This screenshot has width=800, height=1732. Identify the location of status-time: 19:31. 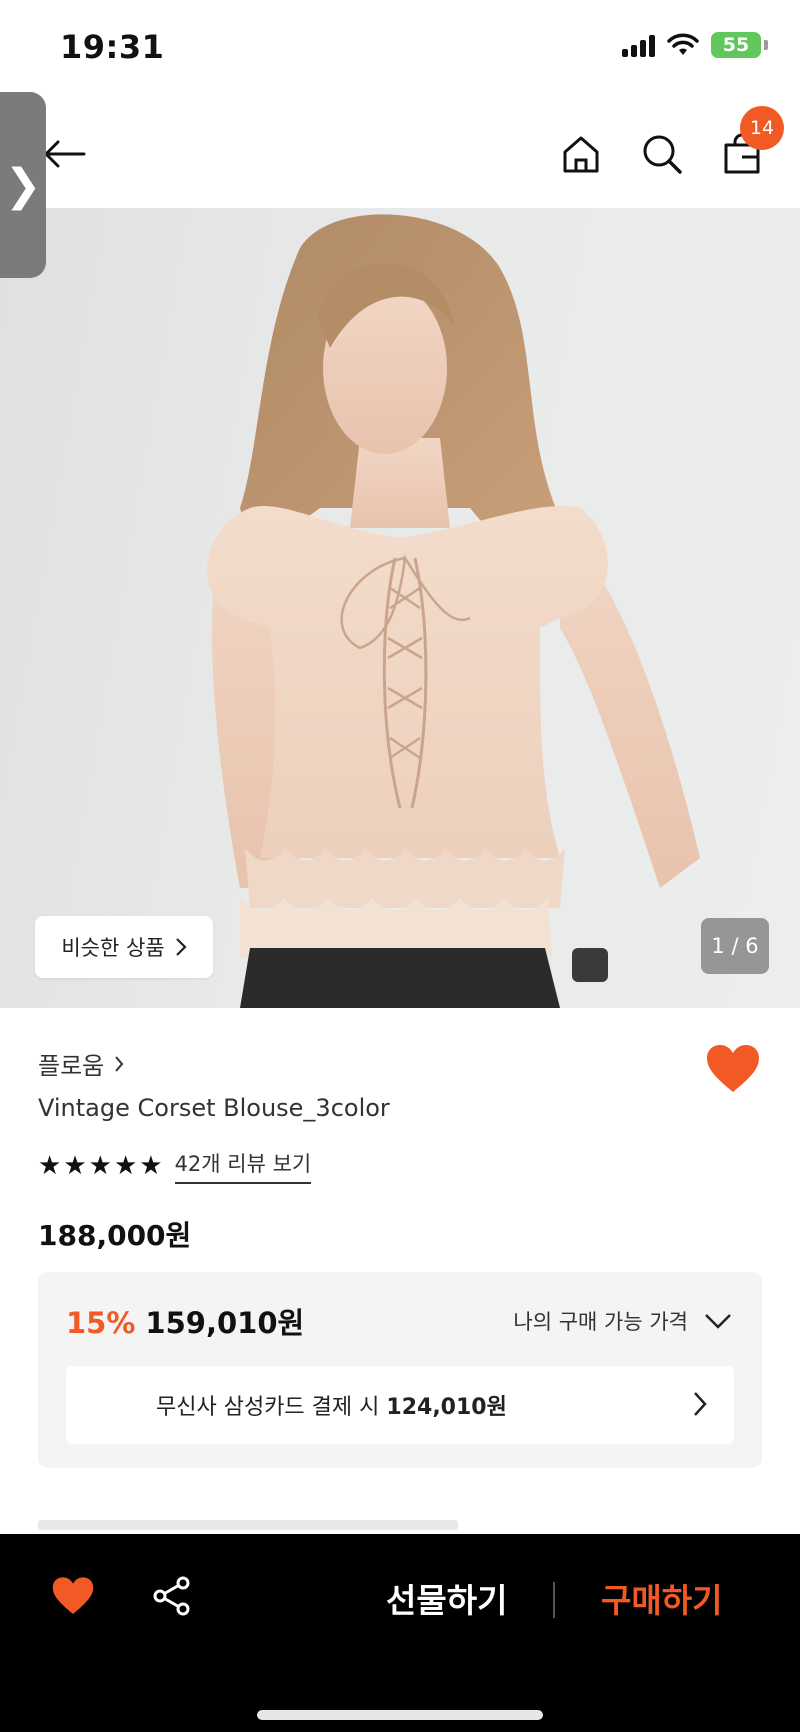
(112, 47).